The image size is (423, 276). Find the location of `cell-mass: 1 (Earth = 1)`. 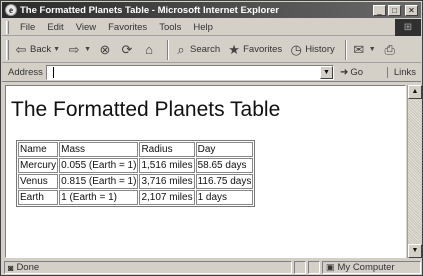

cell-mass: 1 (Earth = 1) is located at coordinates (99, 197).